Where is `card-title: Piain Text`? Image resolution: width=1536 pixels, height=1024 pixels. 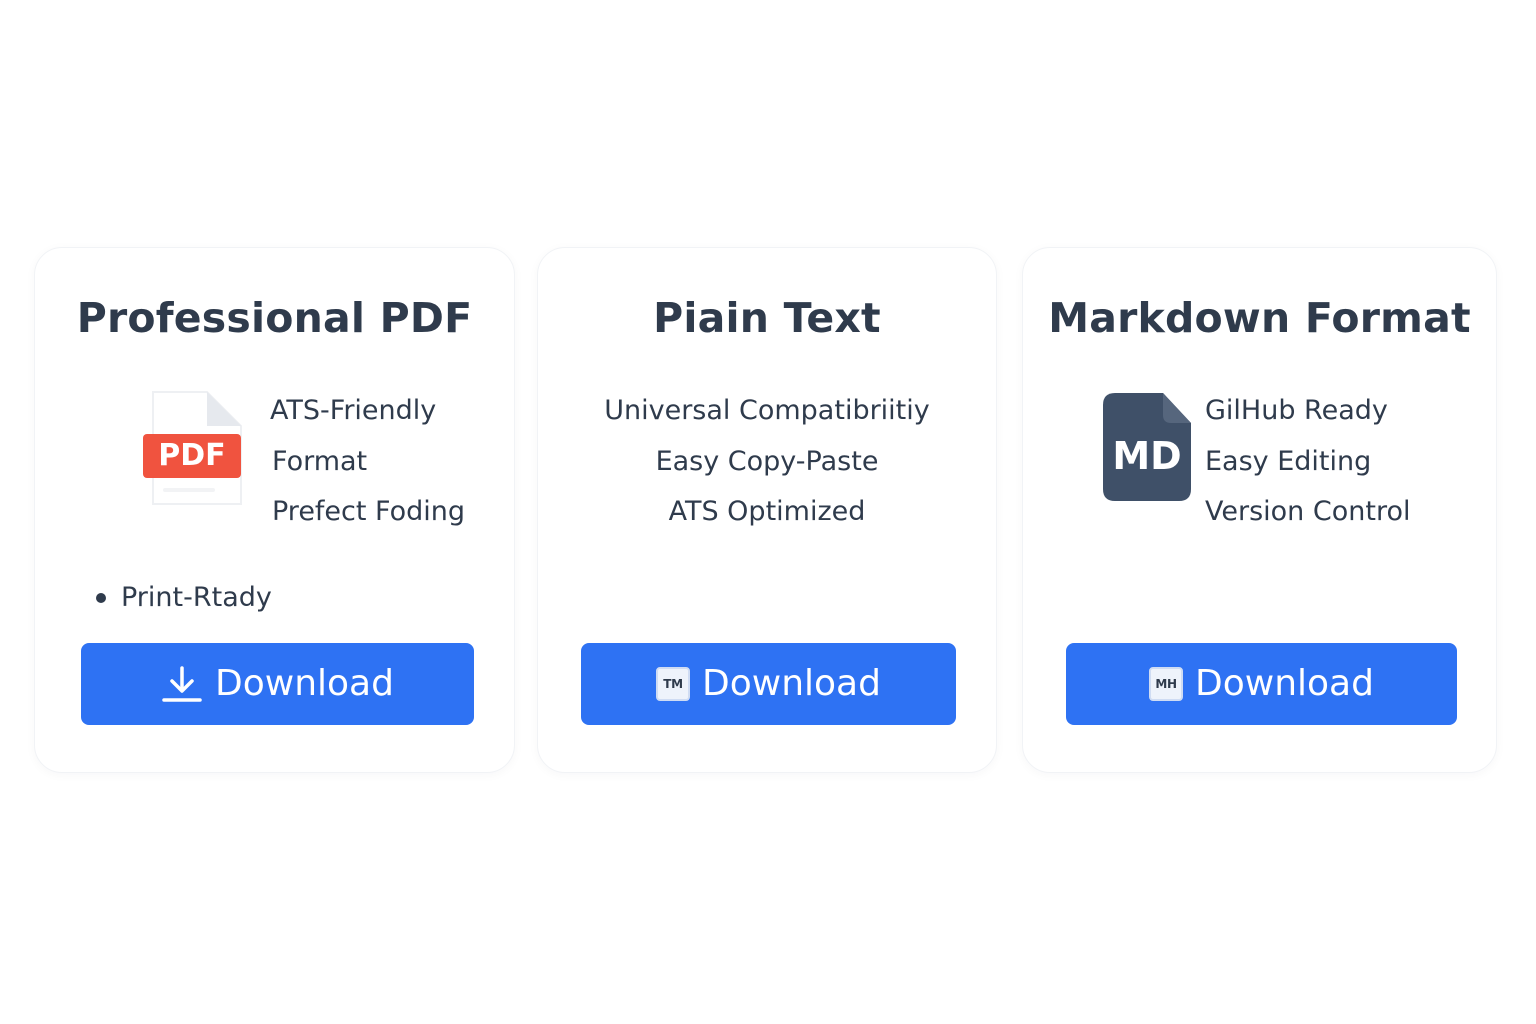 card-title: Piain Text is located at coordinates (767, 318).